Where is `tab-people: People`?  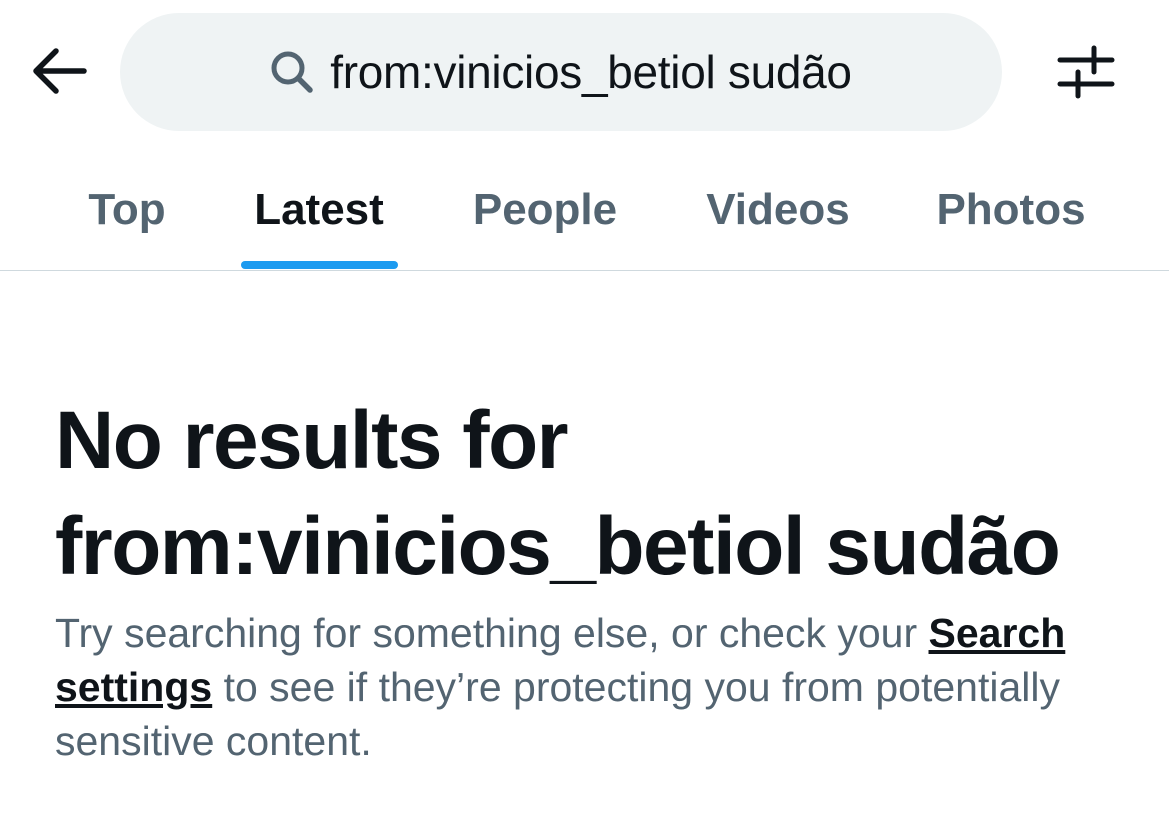 tab-people: People is located at coordinates (545, 210).